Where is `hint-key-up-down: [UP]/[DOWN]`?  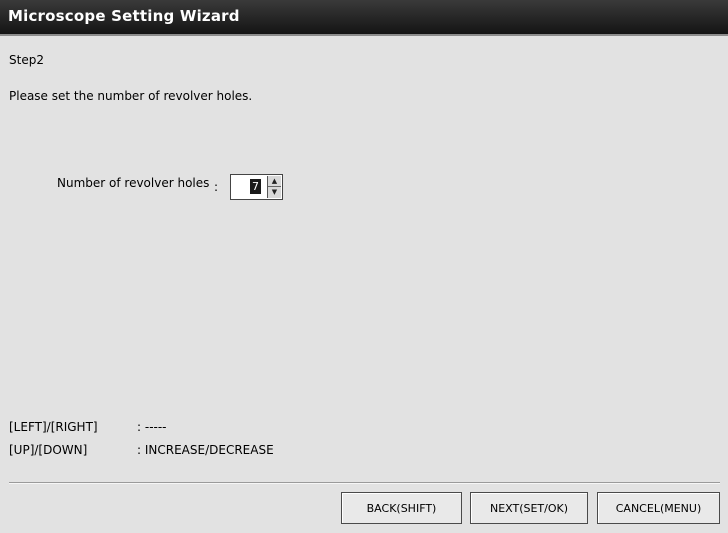
hint-key-up-down: [UP]/[DOWN] is located at coordinates (48, 450).